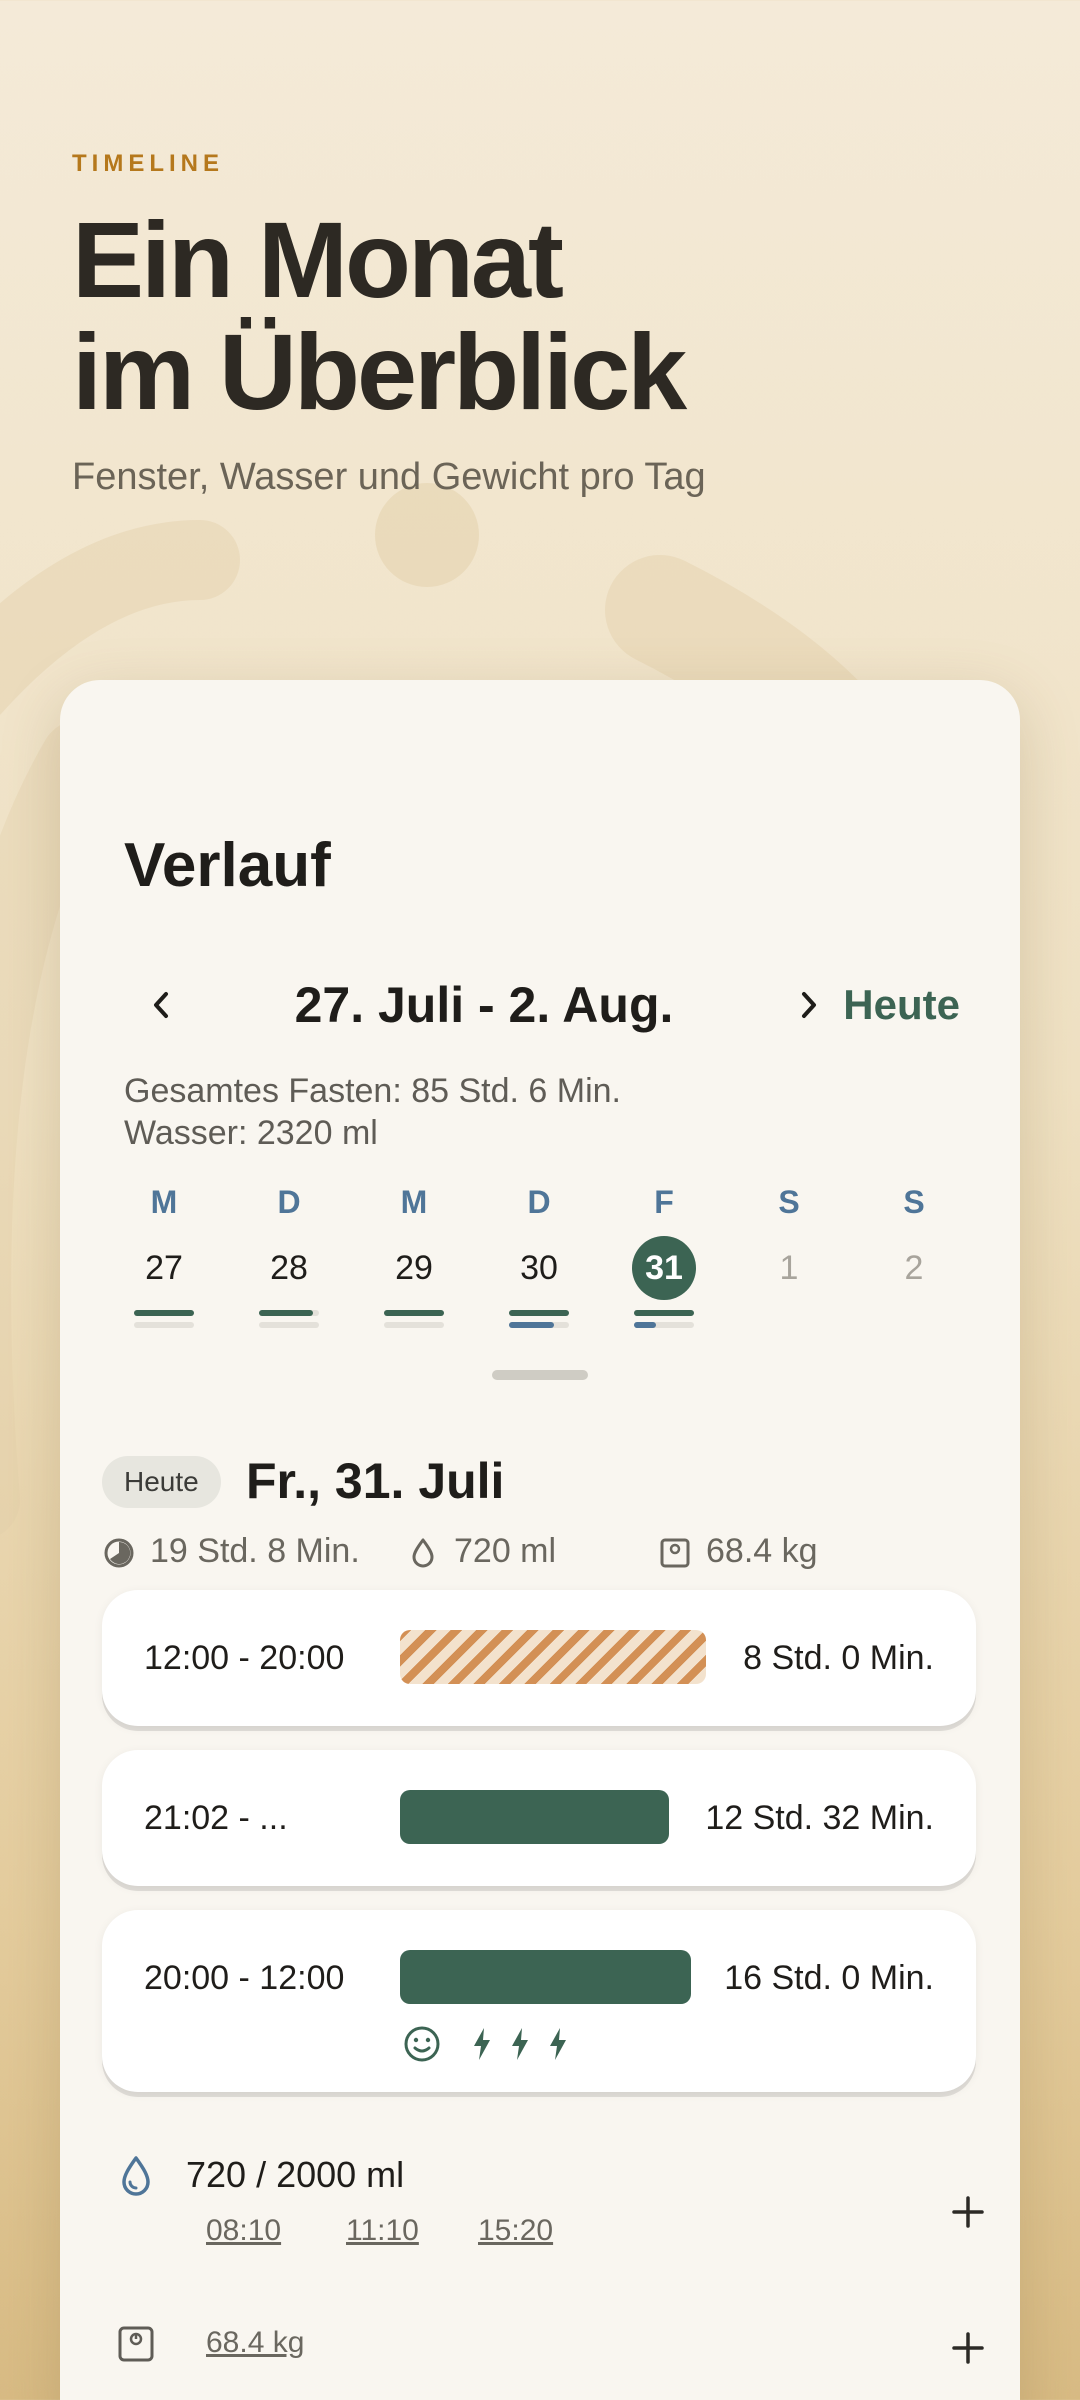 This screenshot has width=1080, height=2400. I want to click on promo-eyebrow: TIMELINE, so click(148, 163).